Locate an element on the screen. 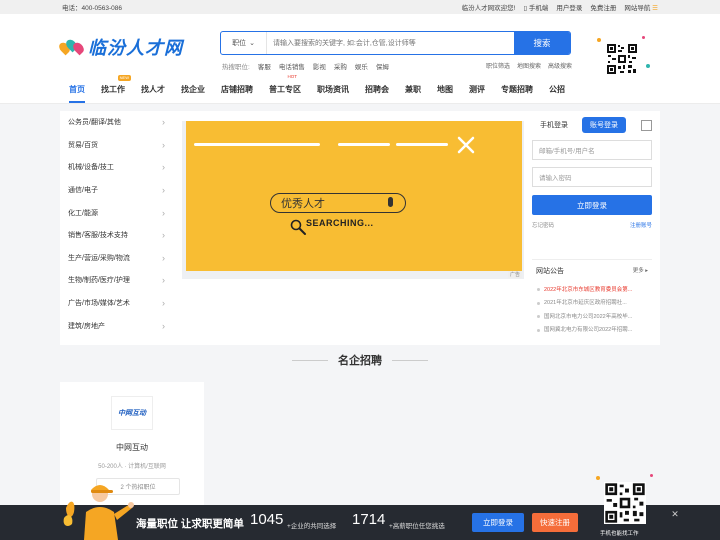 The image size is (720, 540). nav-label: 地图 is located at coordinates (445, 89).